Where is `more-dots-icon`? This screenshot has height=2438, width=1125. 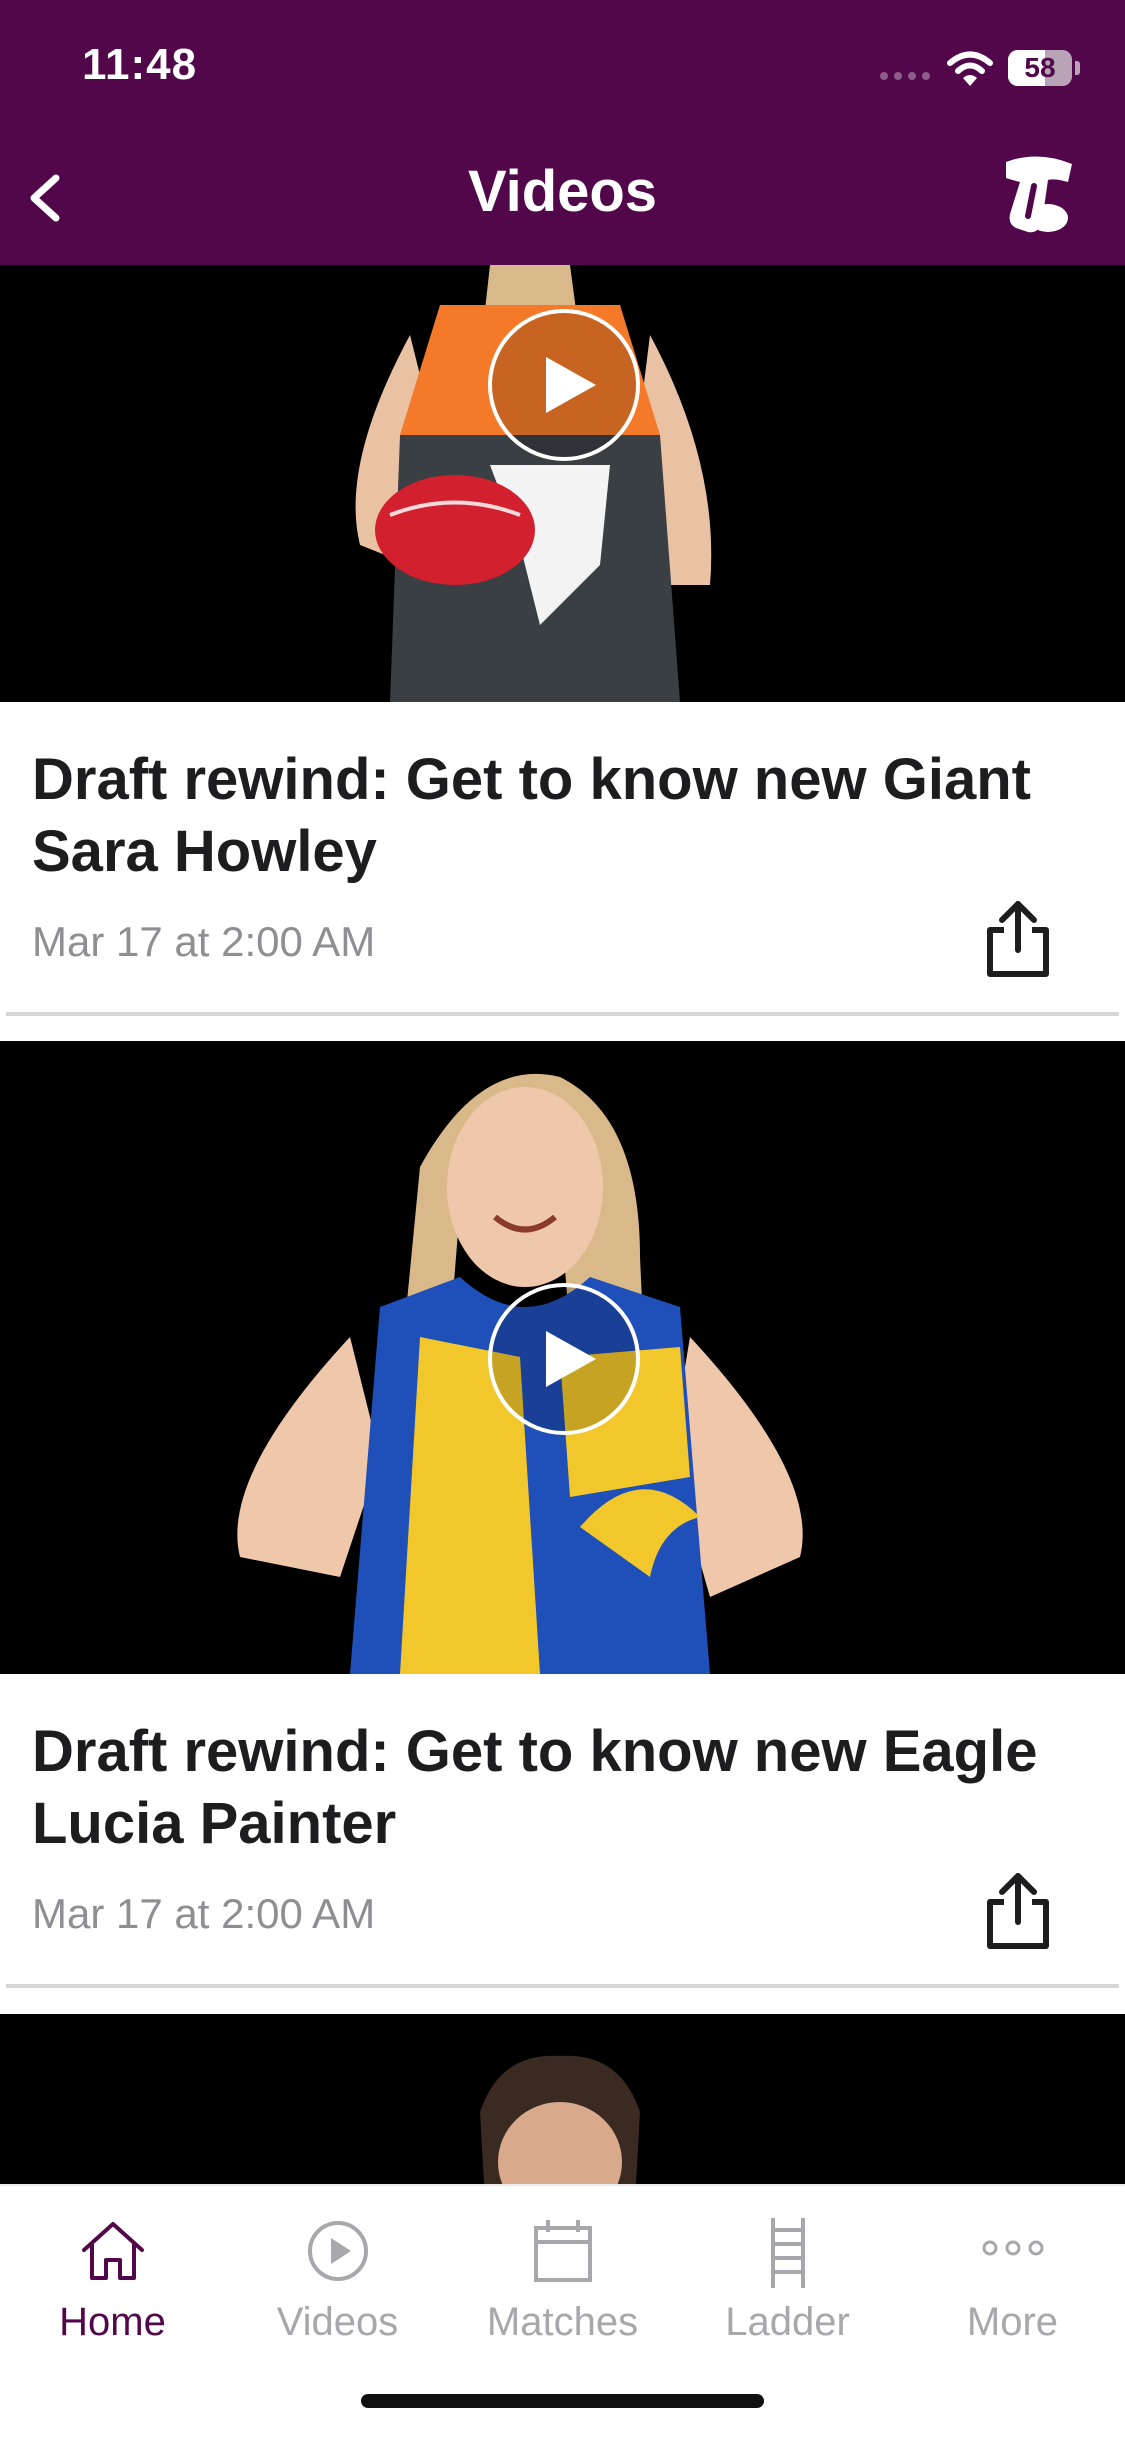 more-dots-icon is located at coordinates (1013, 2248).